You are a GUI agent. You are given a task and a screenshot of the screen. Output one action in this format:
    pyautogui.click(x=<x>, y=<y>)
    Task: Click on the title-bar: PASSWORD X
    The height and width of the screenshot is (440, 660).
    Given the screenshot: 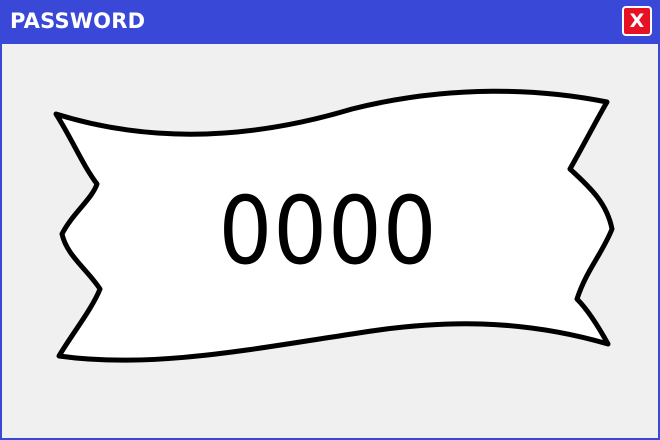 What is the action you would take?
    pyautogui.click(x=330, y=22)
    